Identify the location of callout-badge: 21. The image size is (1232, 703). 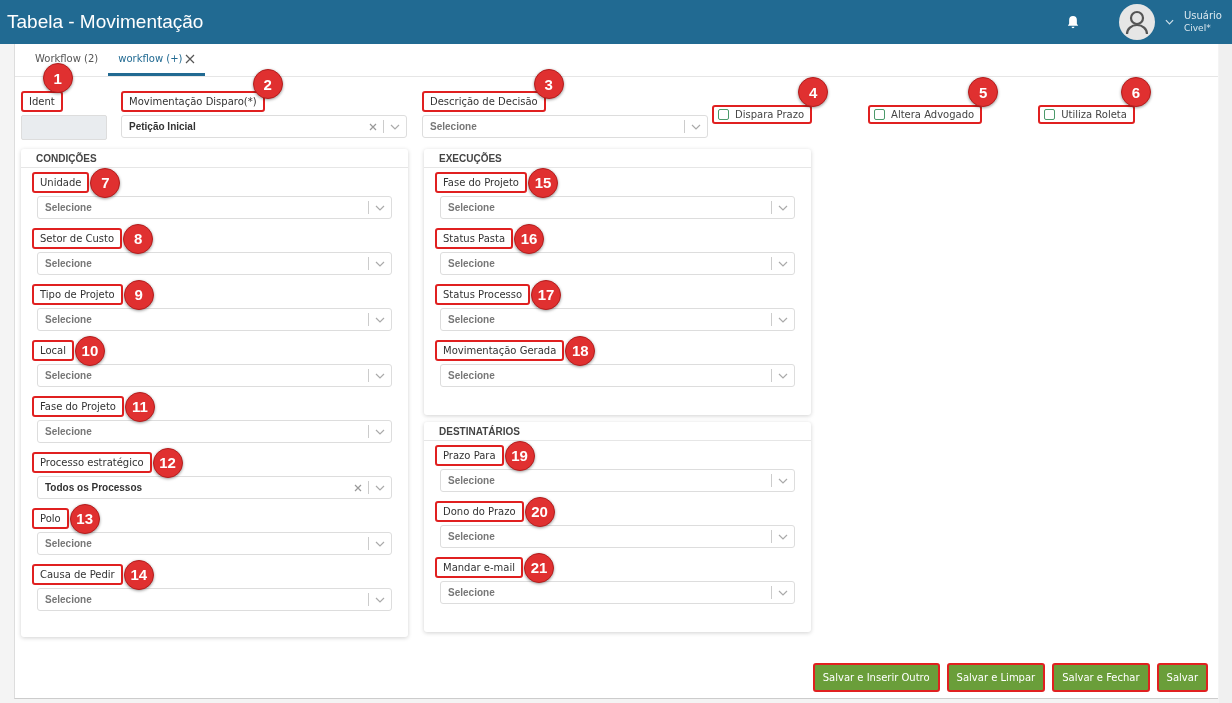
(539, 567).